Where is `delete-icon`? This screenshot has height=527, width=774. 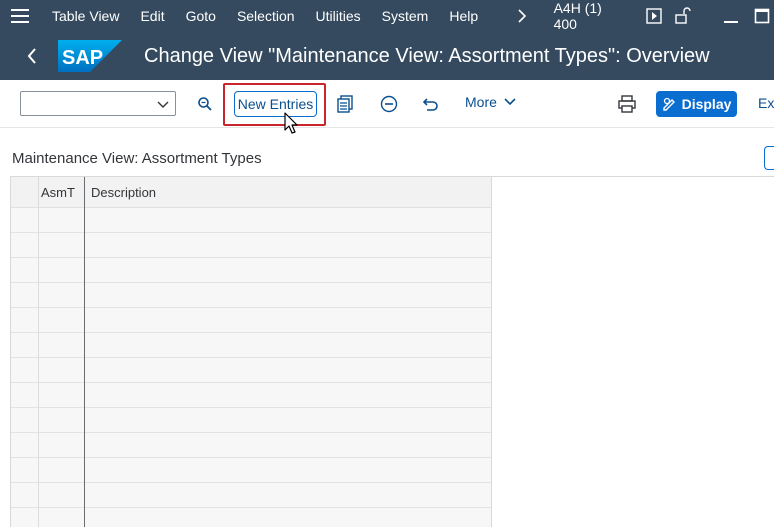 delete-icon is located at coordinates (389, 104).